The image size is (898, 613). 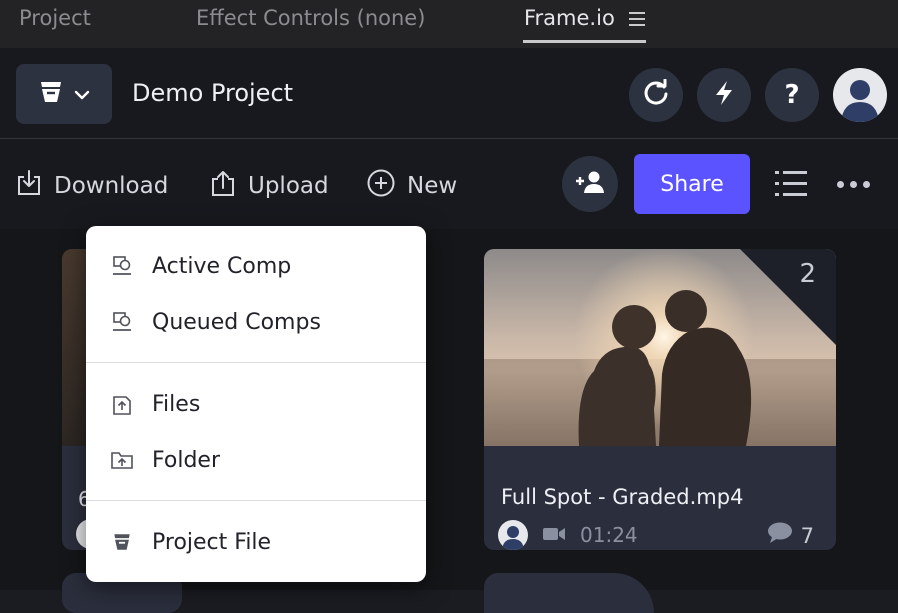 I want to click on project-switcher-button, so click(x=64, y=94).